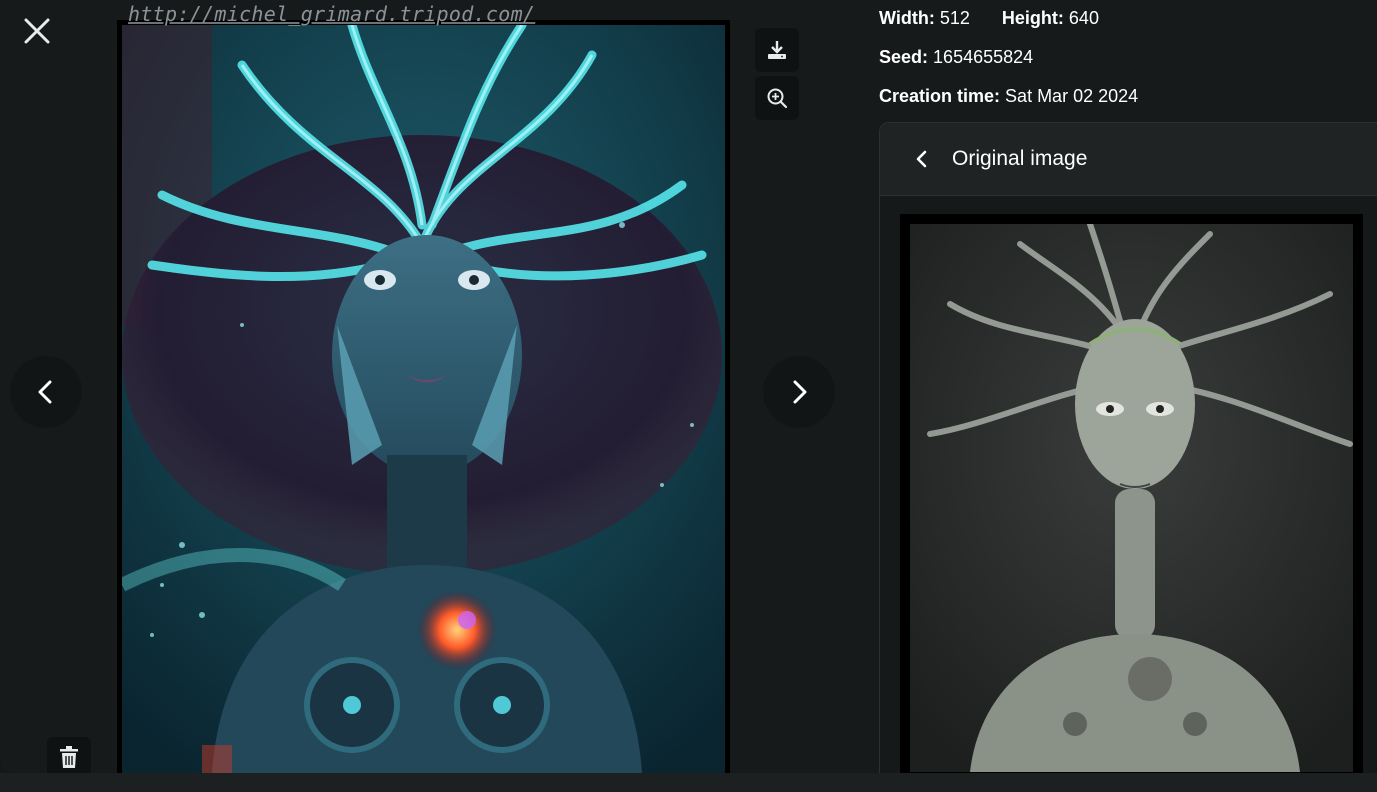  I want to click on close-button, so click(37, 31).